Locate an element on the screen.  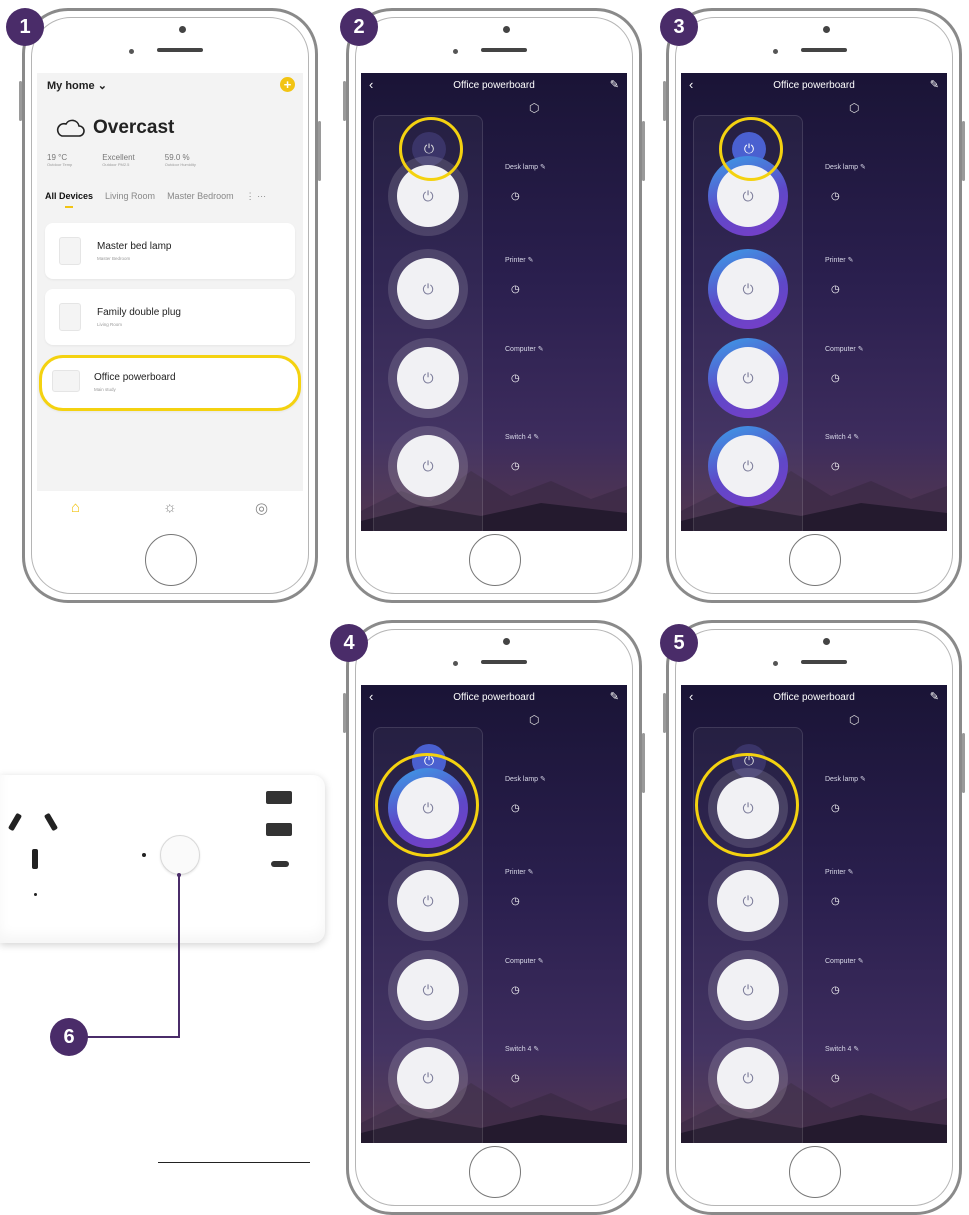
screen-title: Office powerboard is located at coordinates (494, 85).